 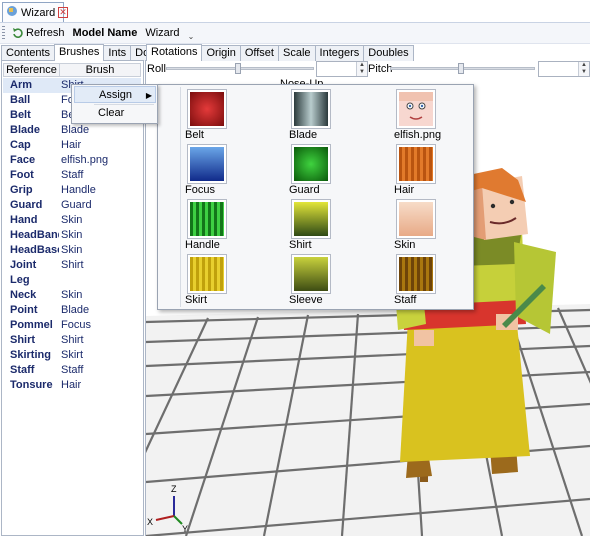 I want to click on brush-table-header: Reference Brush, so click(x=72, y=70).